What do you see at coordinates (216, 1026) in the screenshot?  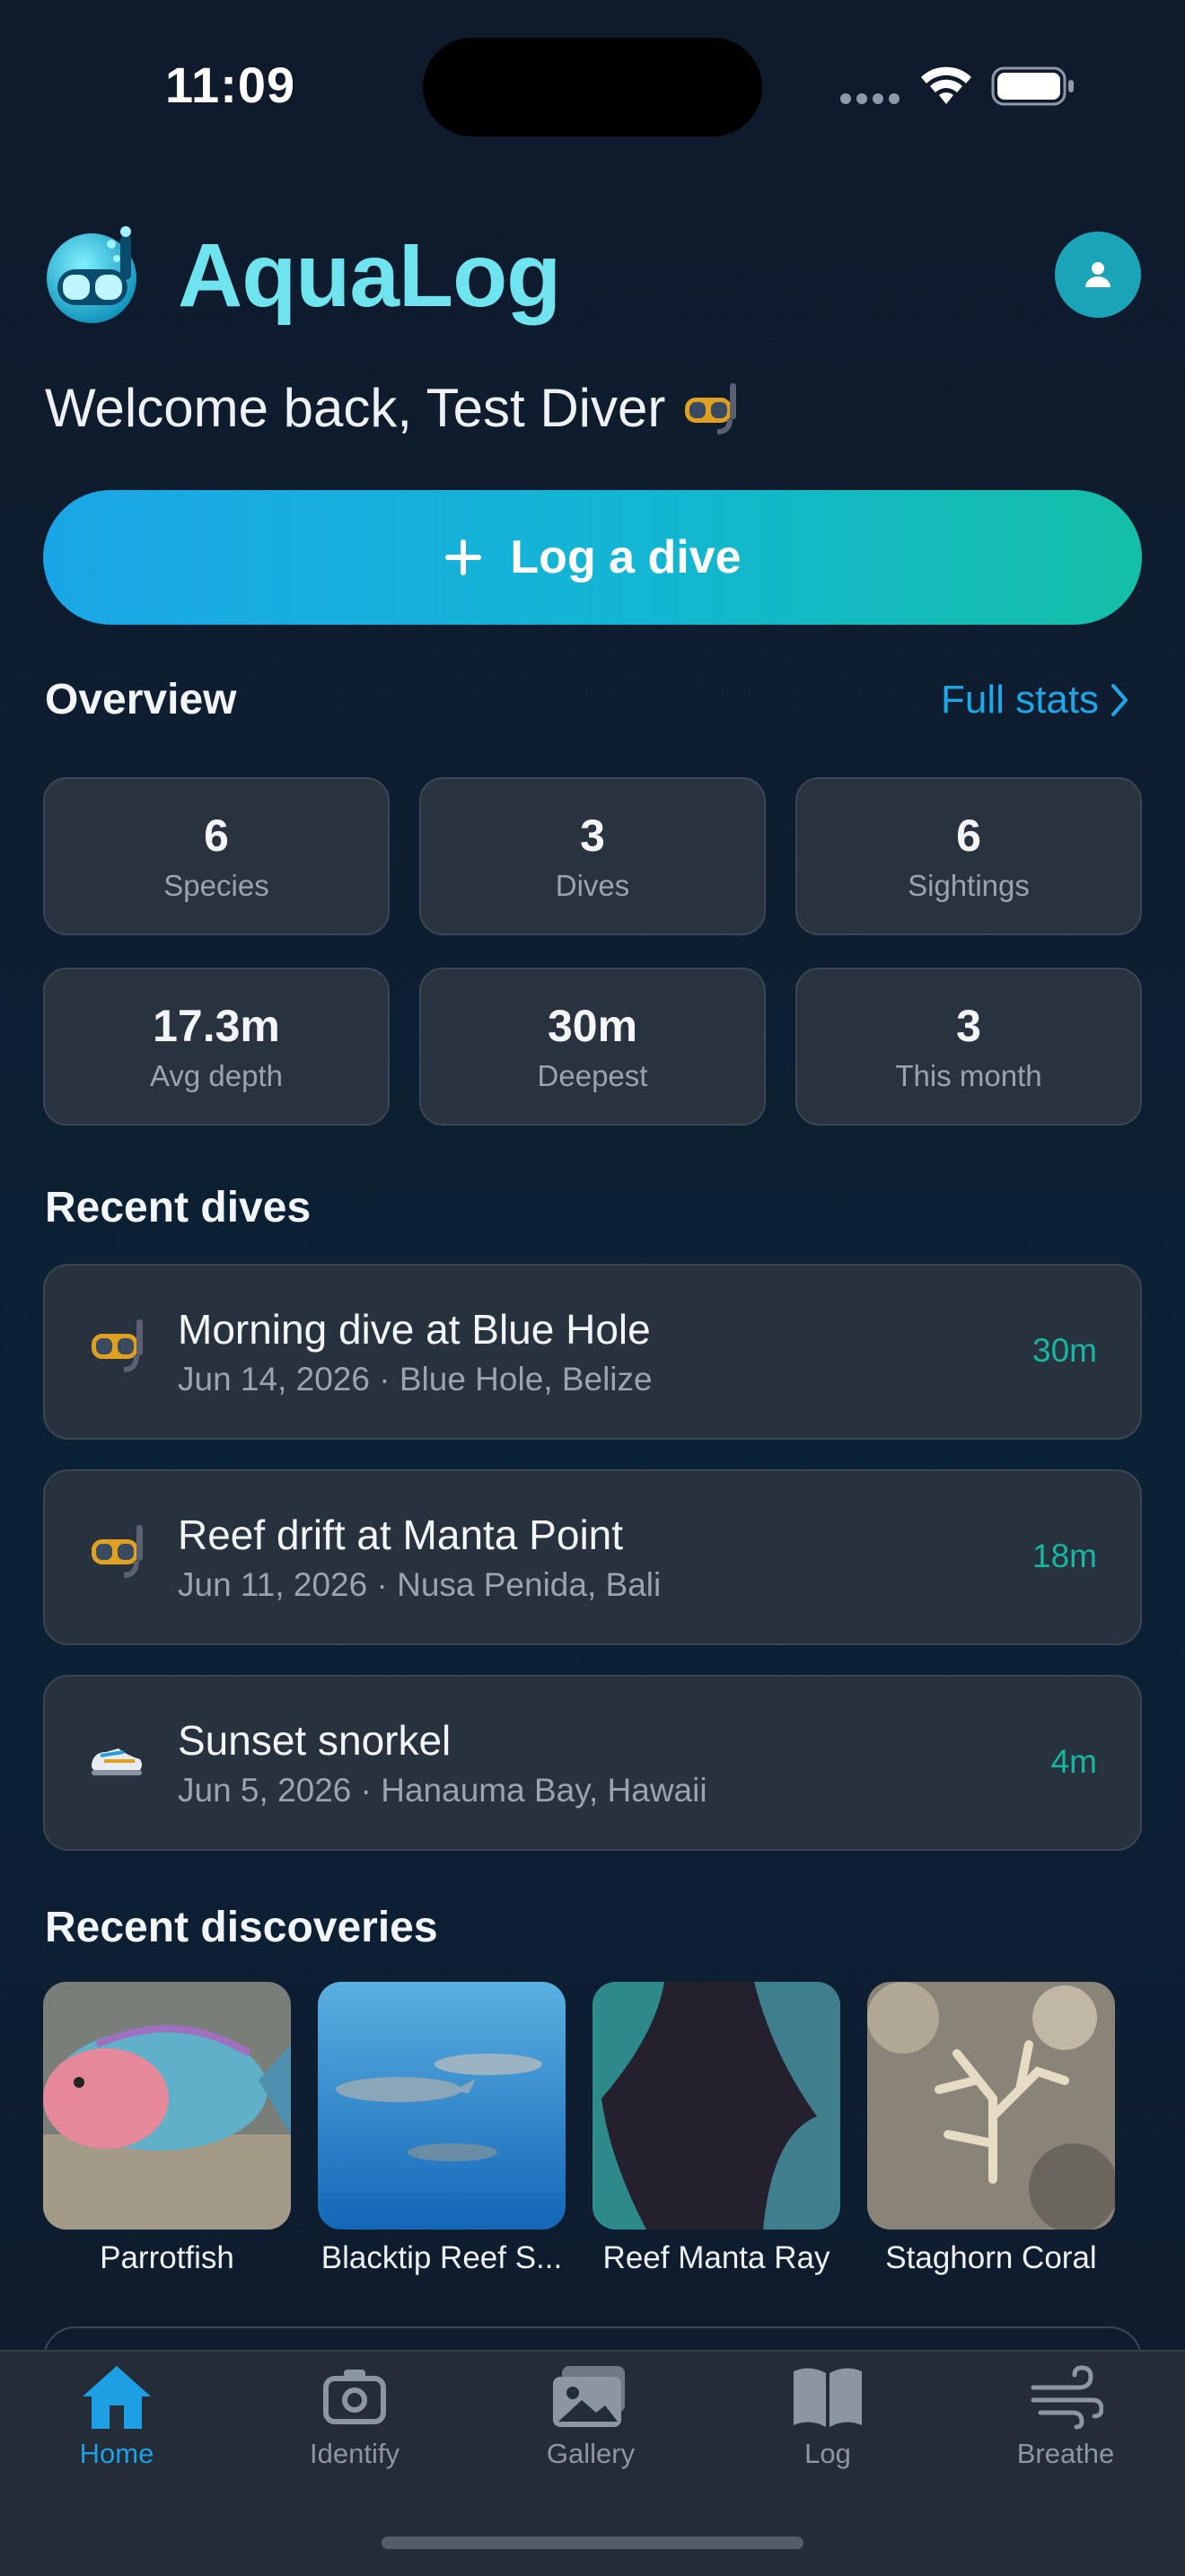 I see `stat-value: 17.3m` at bounding box center [216, 1026].